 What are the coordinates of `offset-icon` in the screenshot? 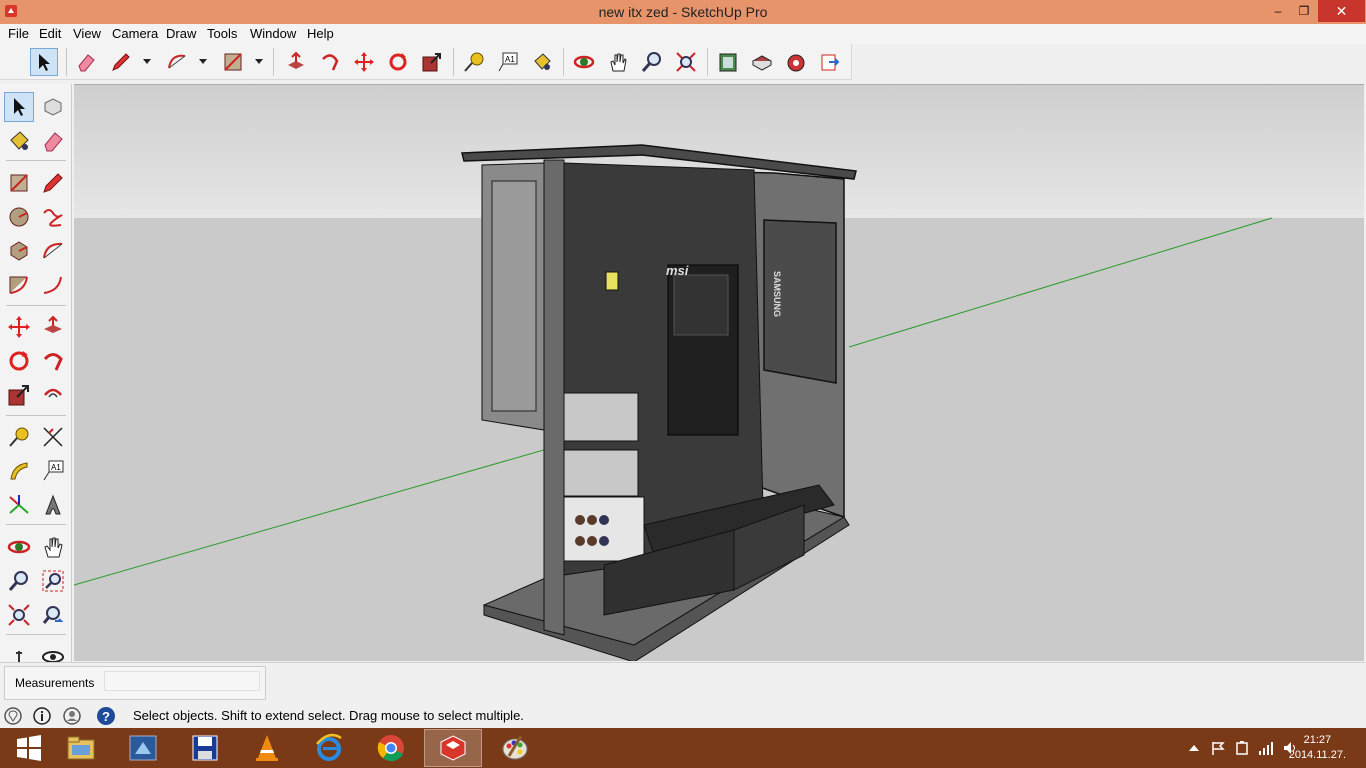 It's located at (53, 393).